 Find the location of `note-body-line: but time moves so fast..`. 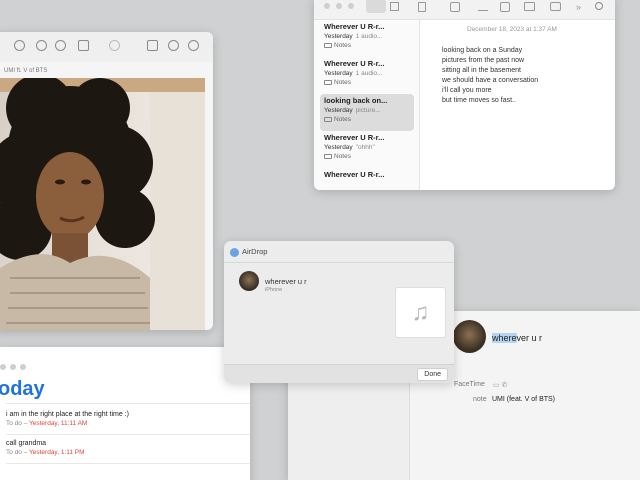

note-body-line: but time moves so fast.. is located at coordinates (479, 100).